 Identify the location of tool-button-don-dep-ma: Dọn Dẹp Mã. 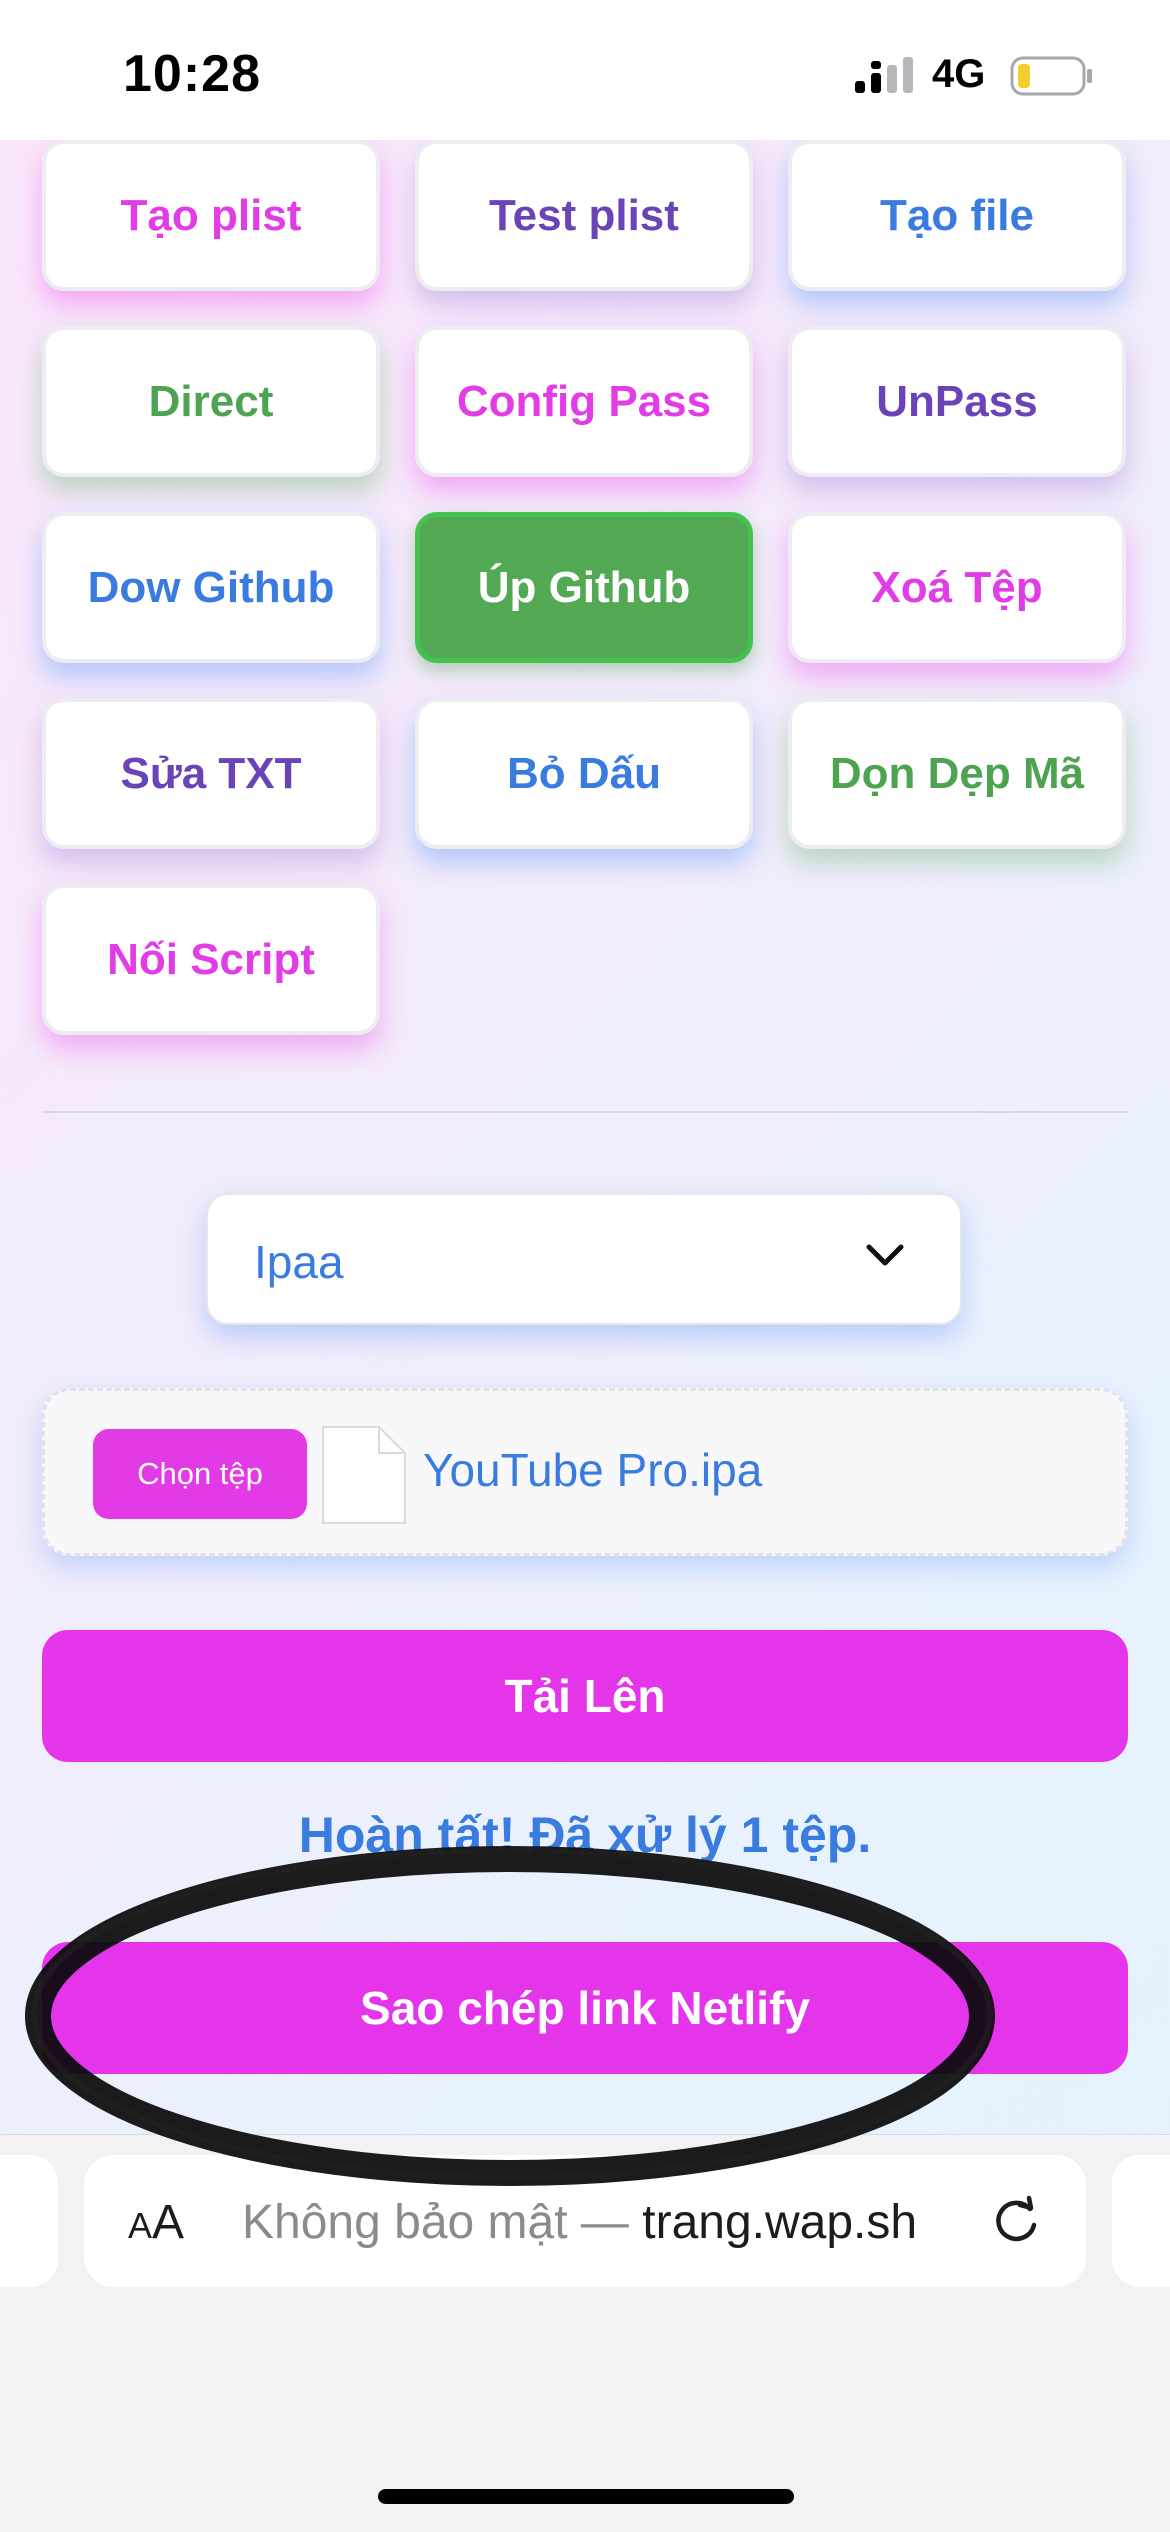
(957, 773).